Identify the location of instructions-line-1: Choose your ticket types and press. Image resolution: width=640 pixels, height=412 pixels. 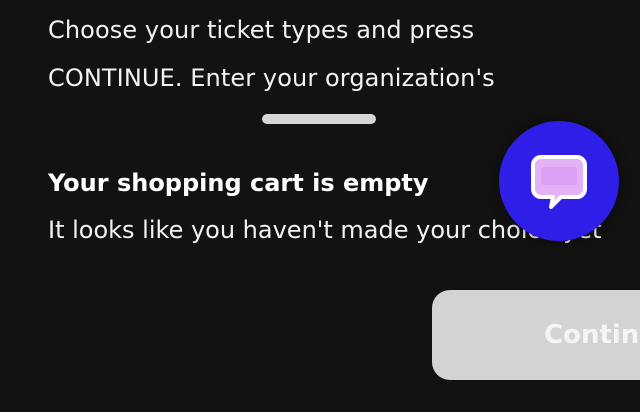
(261, 30).